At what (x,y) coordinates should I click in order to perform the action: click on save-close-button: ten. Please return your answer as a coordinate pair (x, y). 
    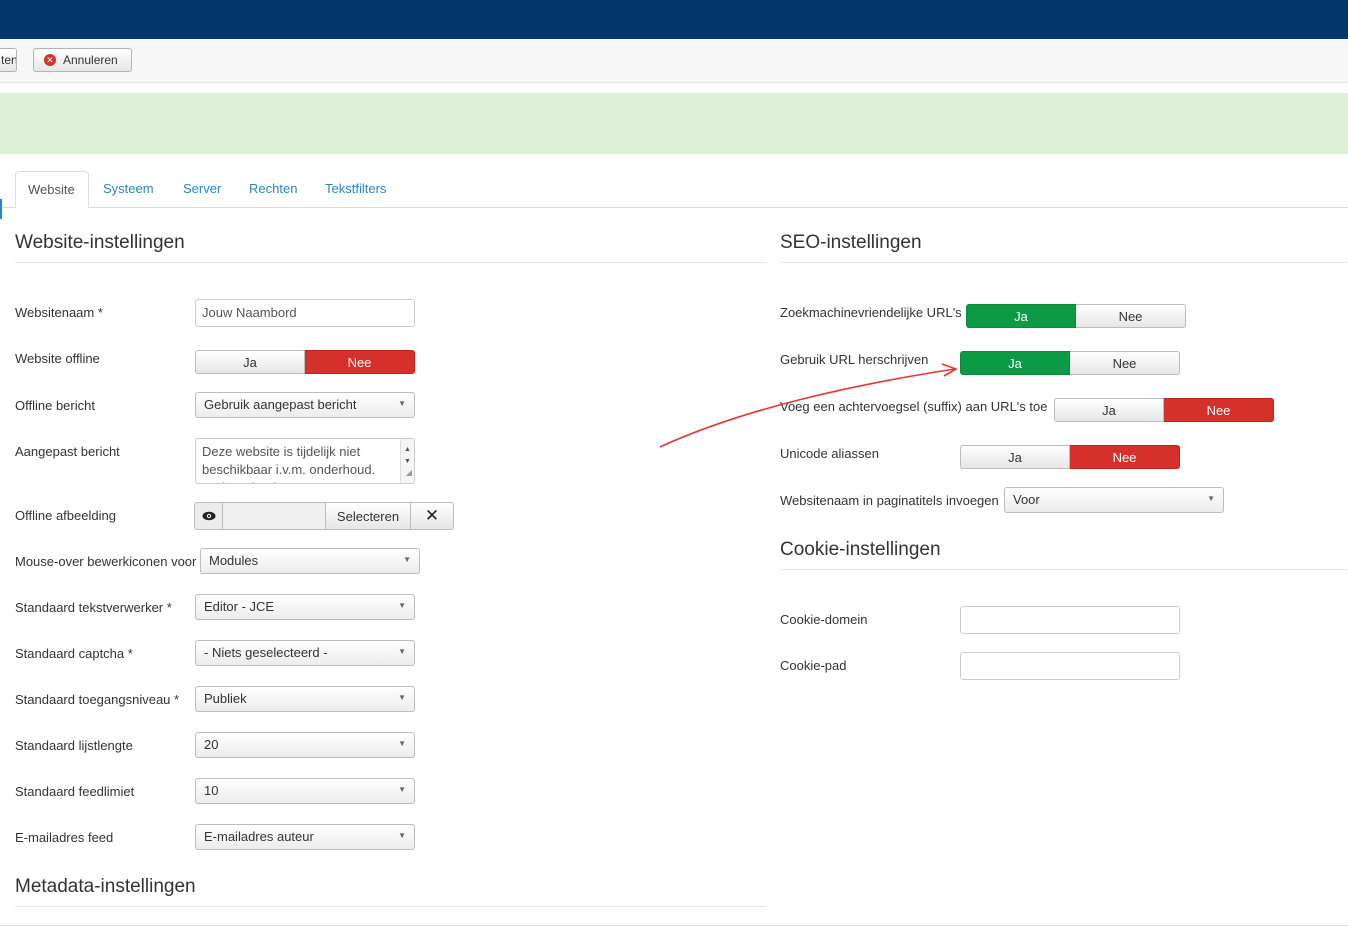
    Looking at the image, I should click on (8, 60).